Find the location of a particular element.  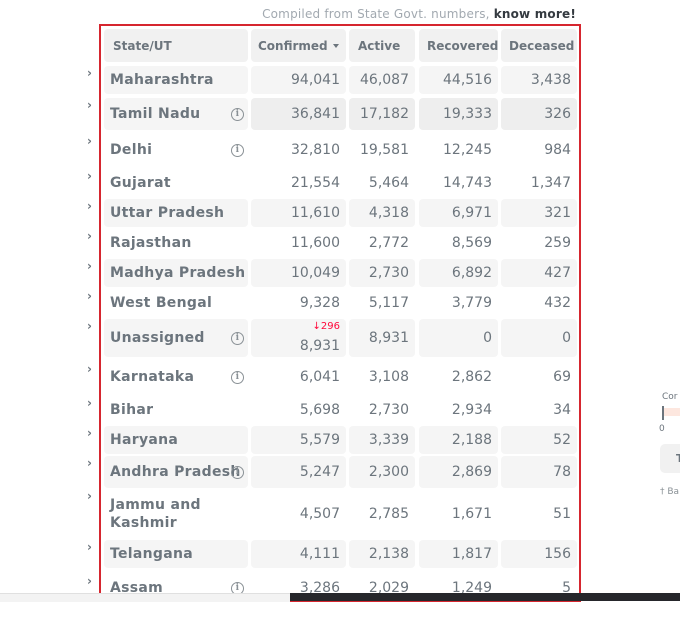

deceased-value: 321 is located at coordinates (557, 213).